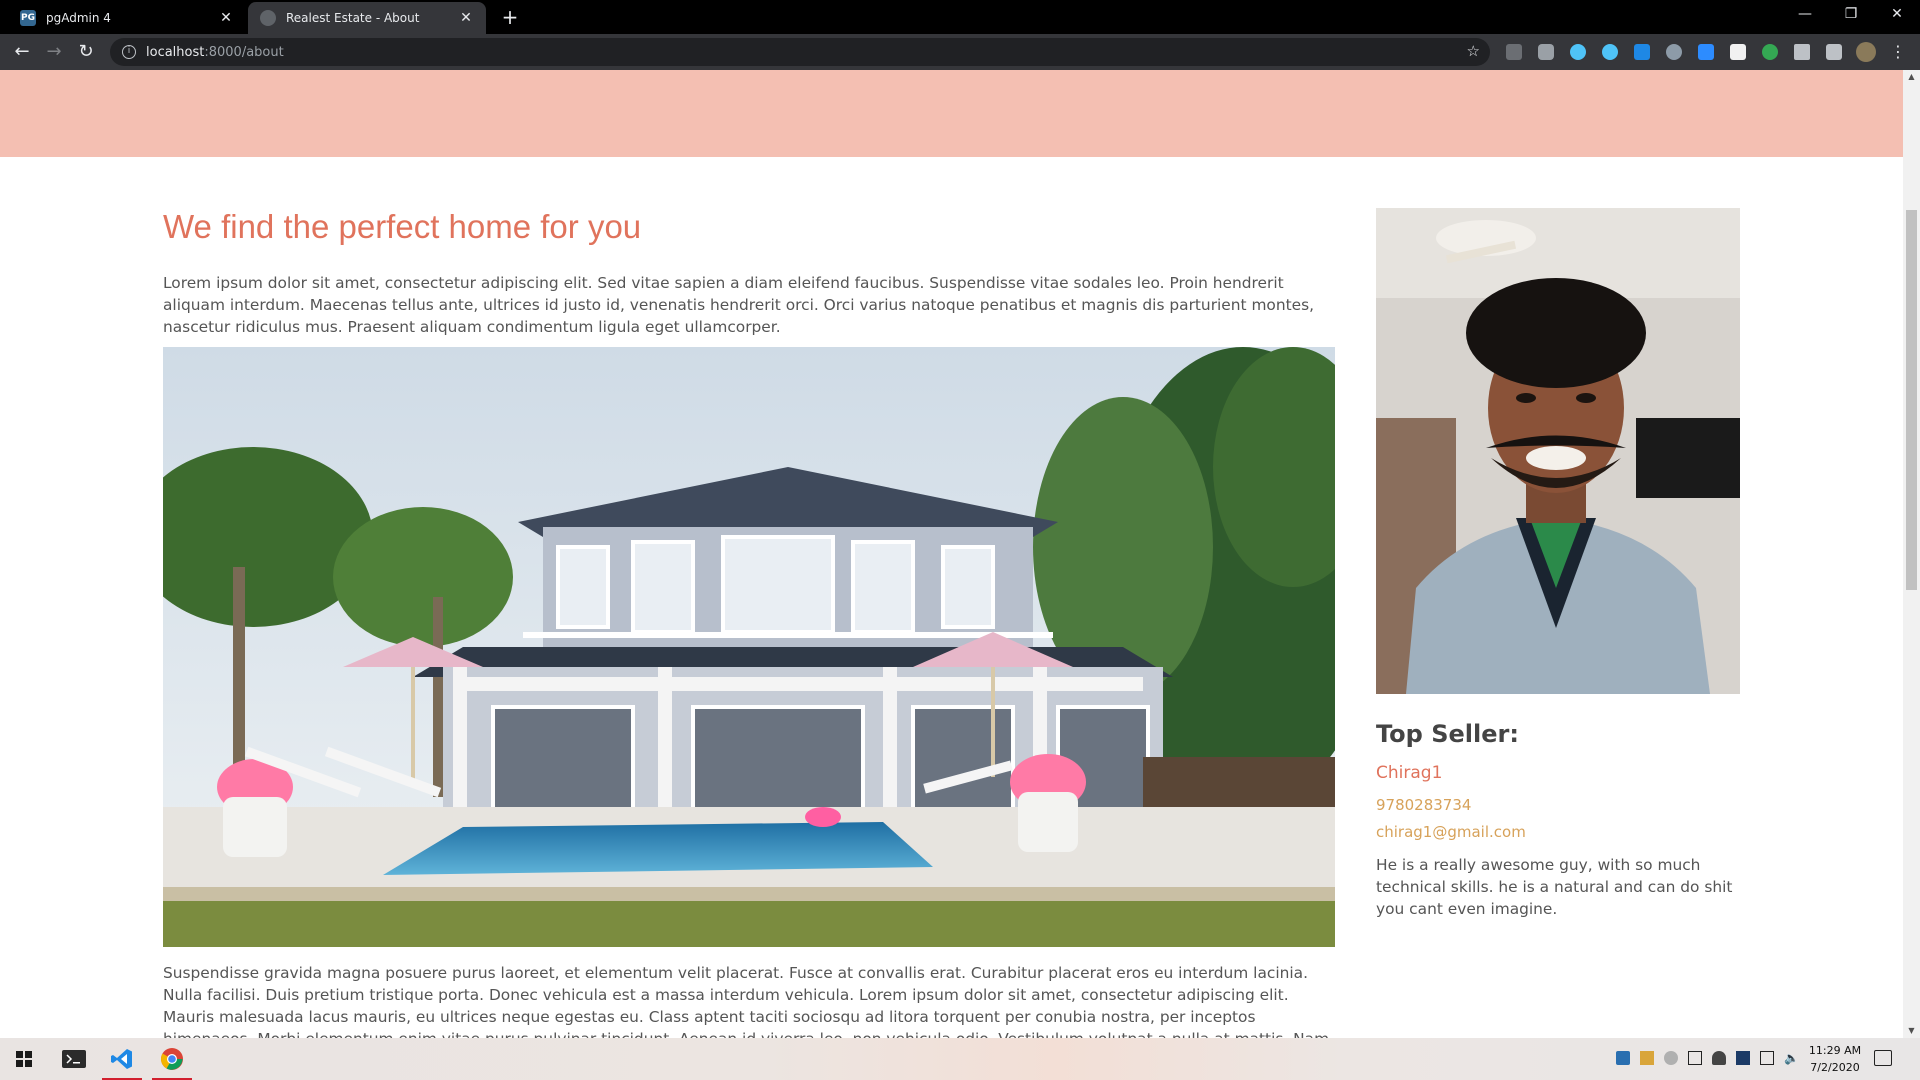 This screenshot has width=1920, height=1080. Describe the element at coordinates (1883, 1058) in the screenshot. I see `notification-icon` at that location.